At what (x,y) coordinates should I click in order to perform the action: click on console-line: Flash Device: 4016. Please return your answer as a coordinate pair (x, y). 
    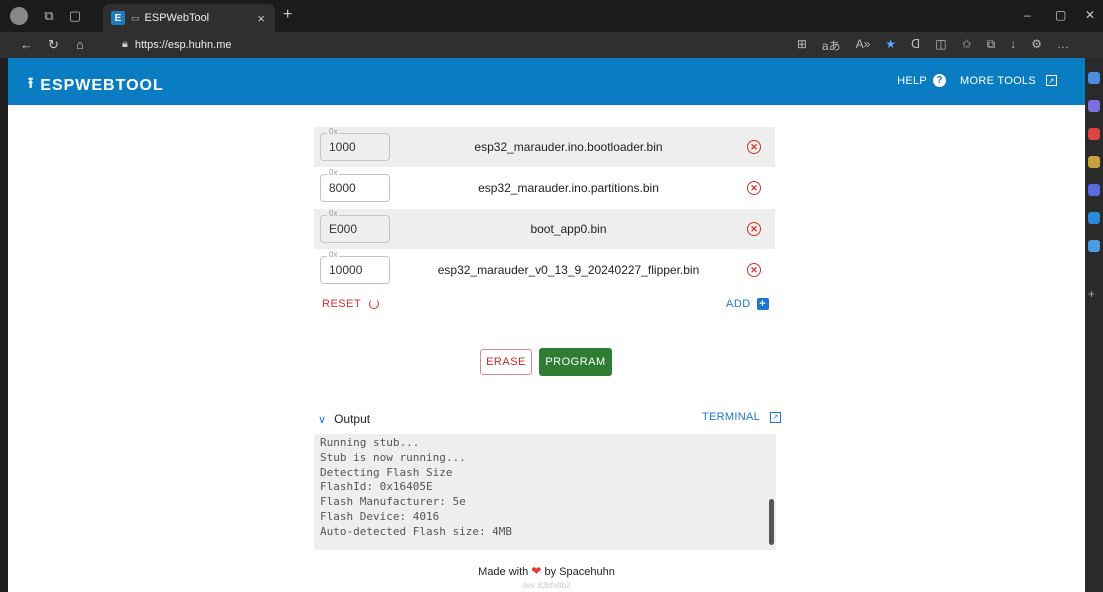
    Looking at the image, I should click on (380, 516).